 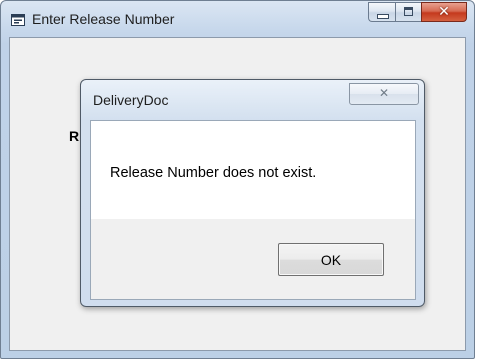 I want to click on app-window-icon, so click(x=18, y=20).